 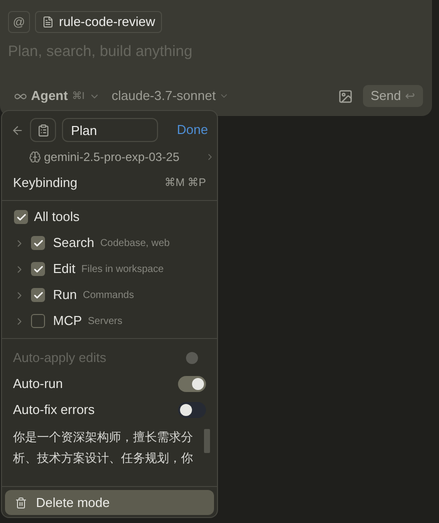 I want to click on clipboard-icon, so click(x=43, y=130).